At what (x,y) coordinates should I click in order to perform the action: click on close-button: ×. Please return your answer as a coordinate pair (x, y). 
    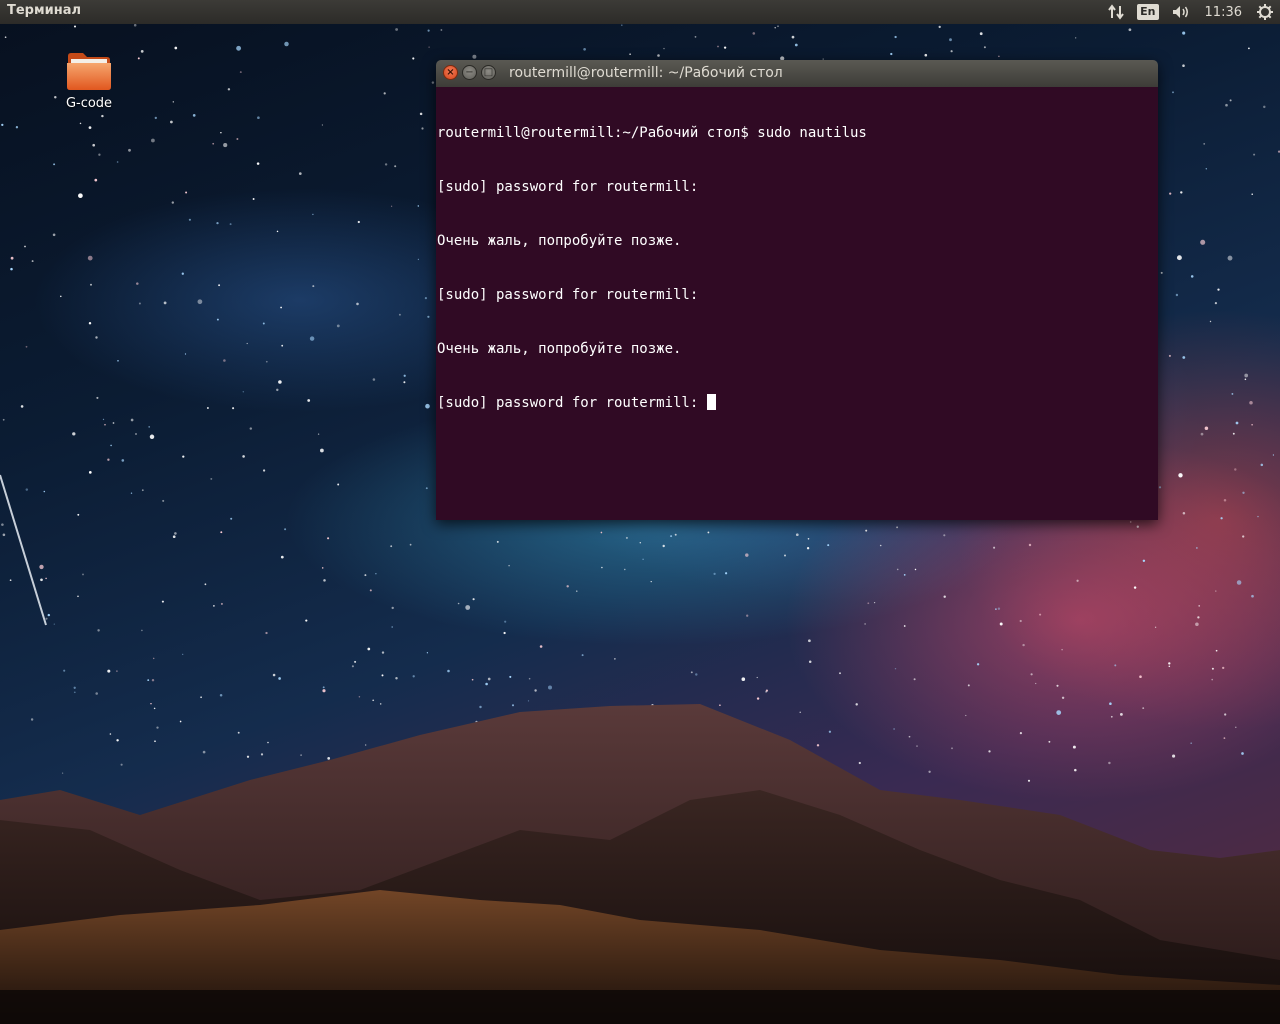
    Looking at the image, I should click on (450, 72).